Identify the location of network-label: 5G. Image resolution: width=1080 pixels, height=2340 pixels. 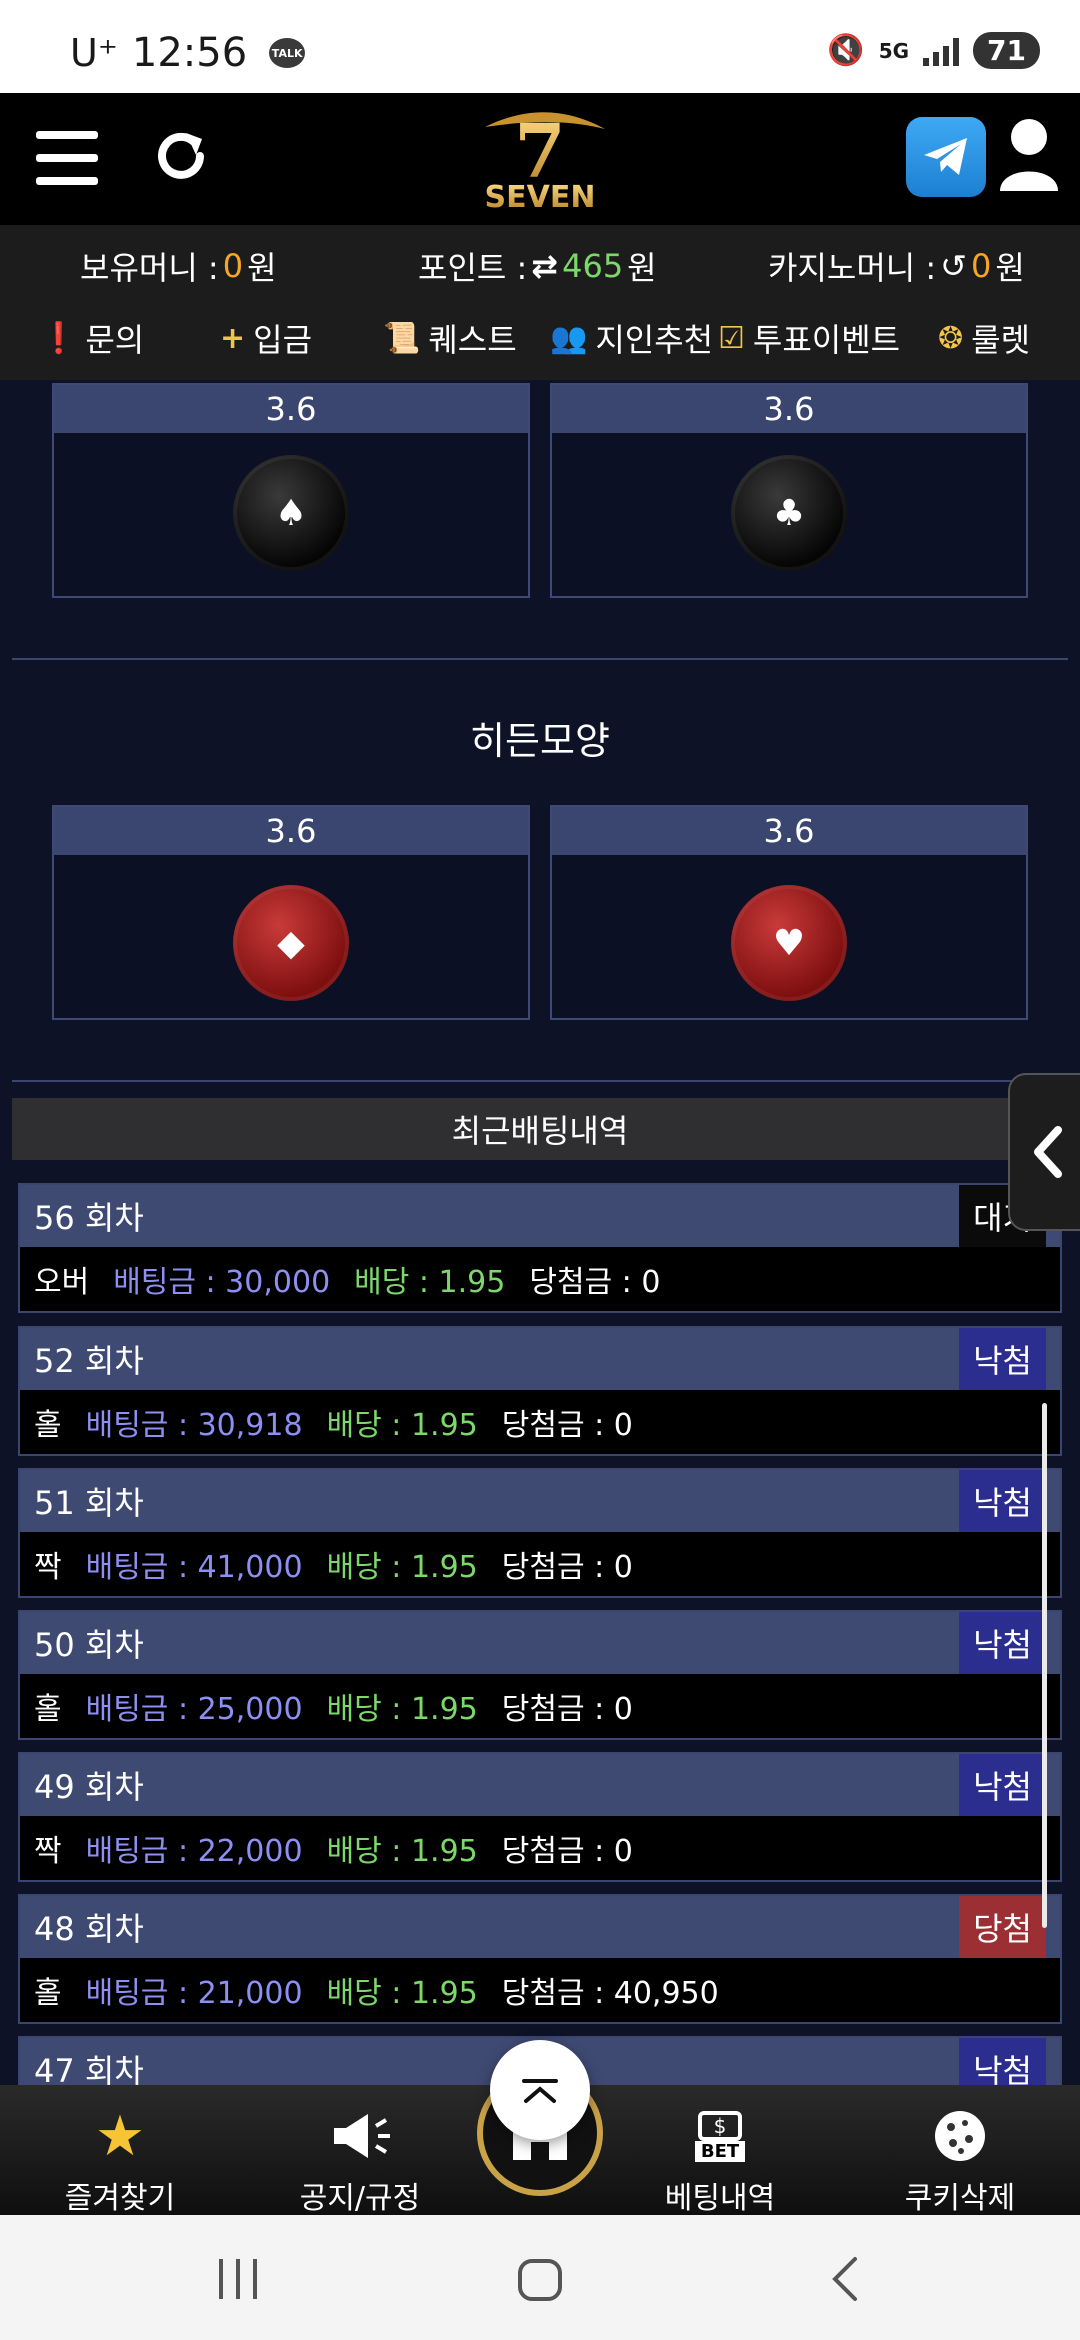
(894, 50).